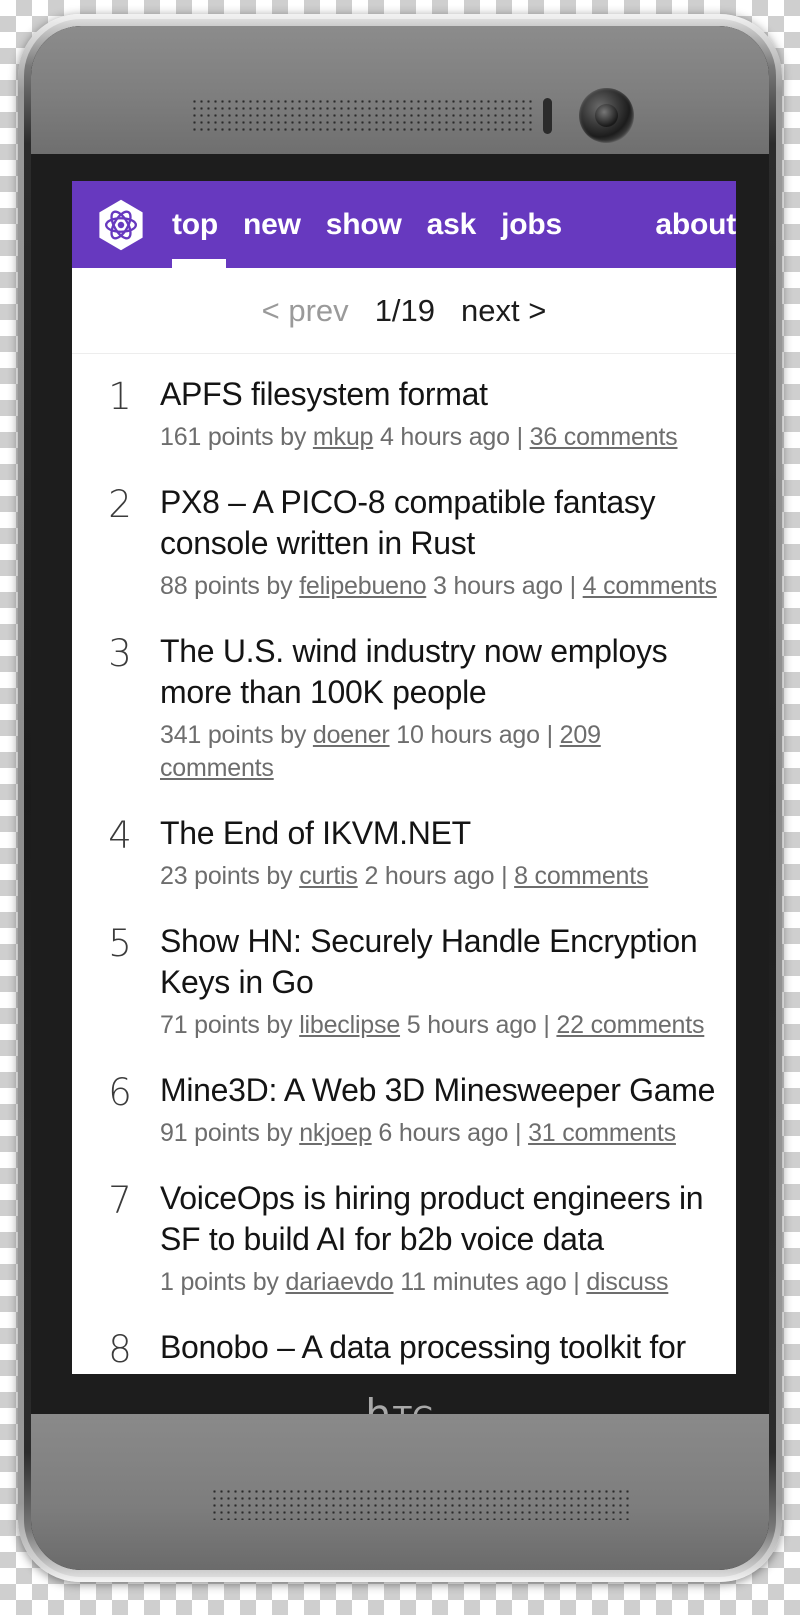 The height and width of the screenshot is (1615, 800). I want to click on top-speaker-plate, so click(400, 90).